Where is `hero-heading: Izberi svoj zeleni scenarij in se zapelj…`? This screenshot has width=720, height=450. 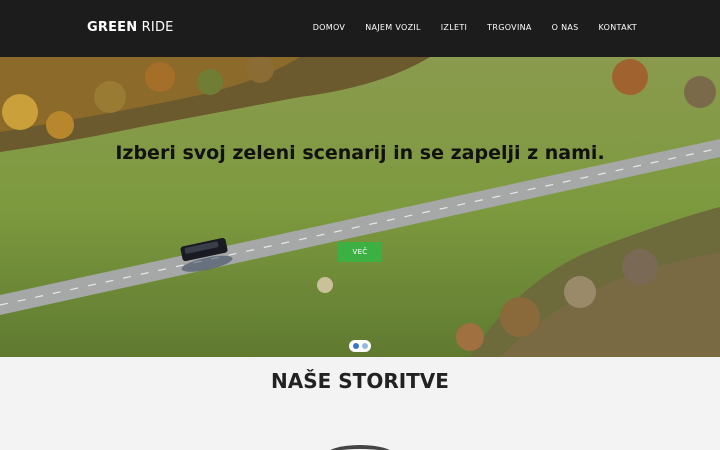 hero-heading: Izberi svoj zeleni scenarij in se zapelj… is located at coordinates (360, 153).